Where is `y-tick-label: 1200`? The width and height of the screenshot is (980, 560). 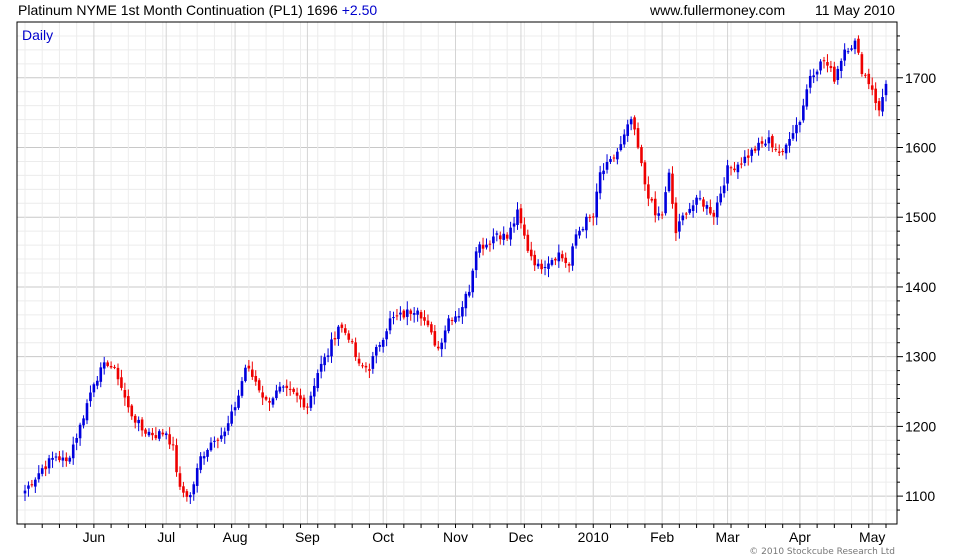 y-tick-label: 1200 is located at coordinates (920, 426).